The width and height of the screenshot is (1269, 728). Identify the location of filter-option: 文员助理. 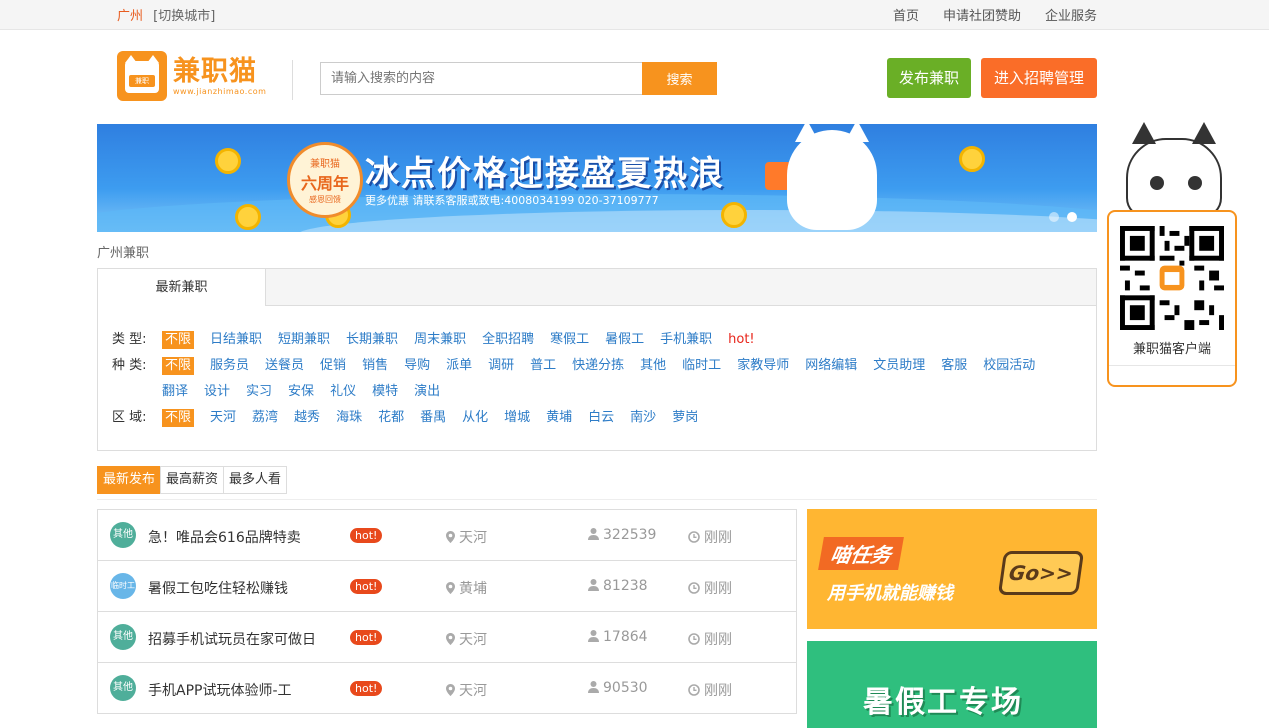
(899, 366).